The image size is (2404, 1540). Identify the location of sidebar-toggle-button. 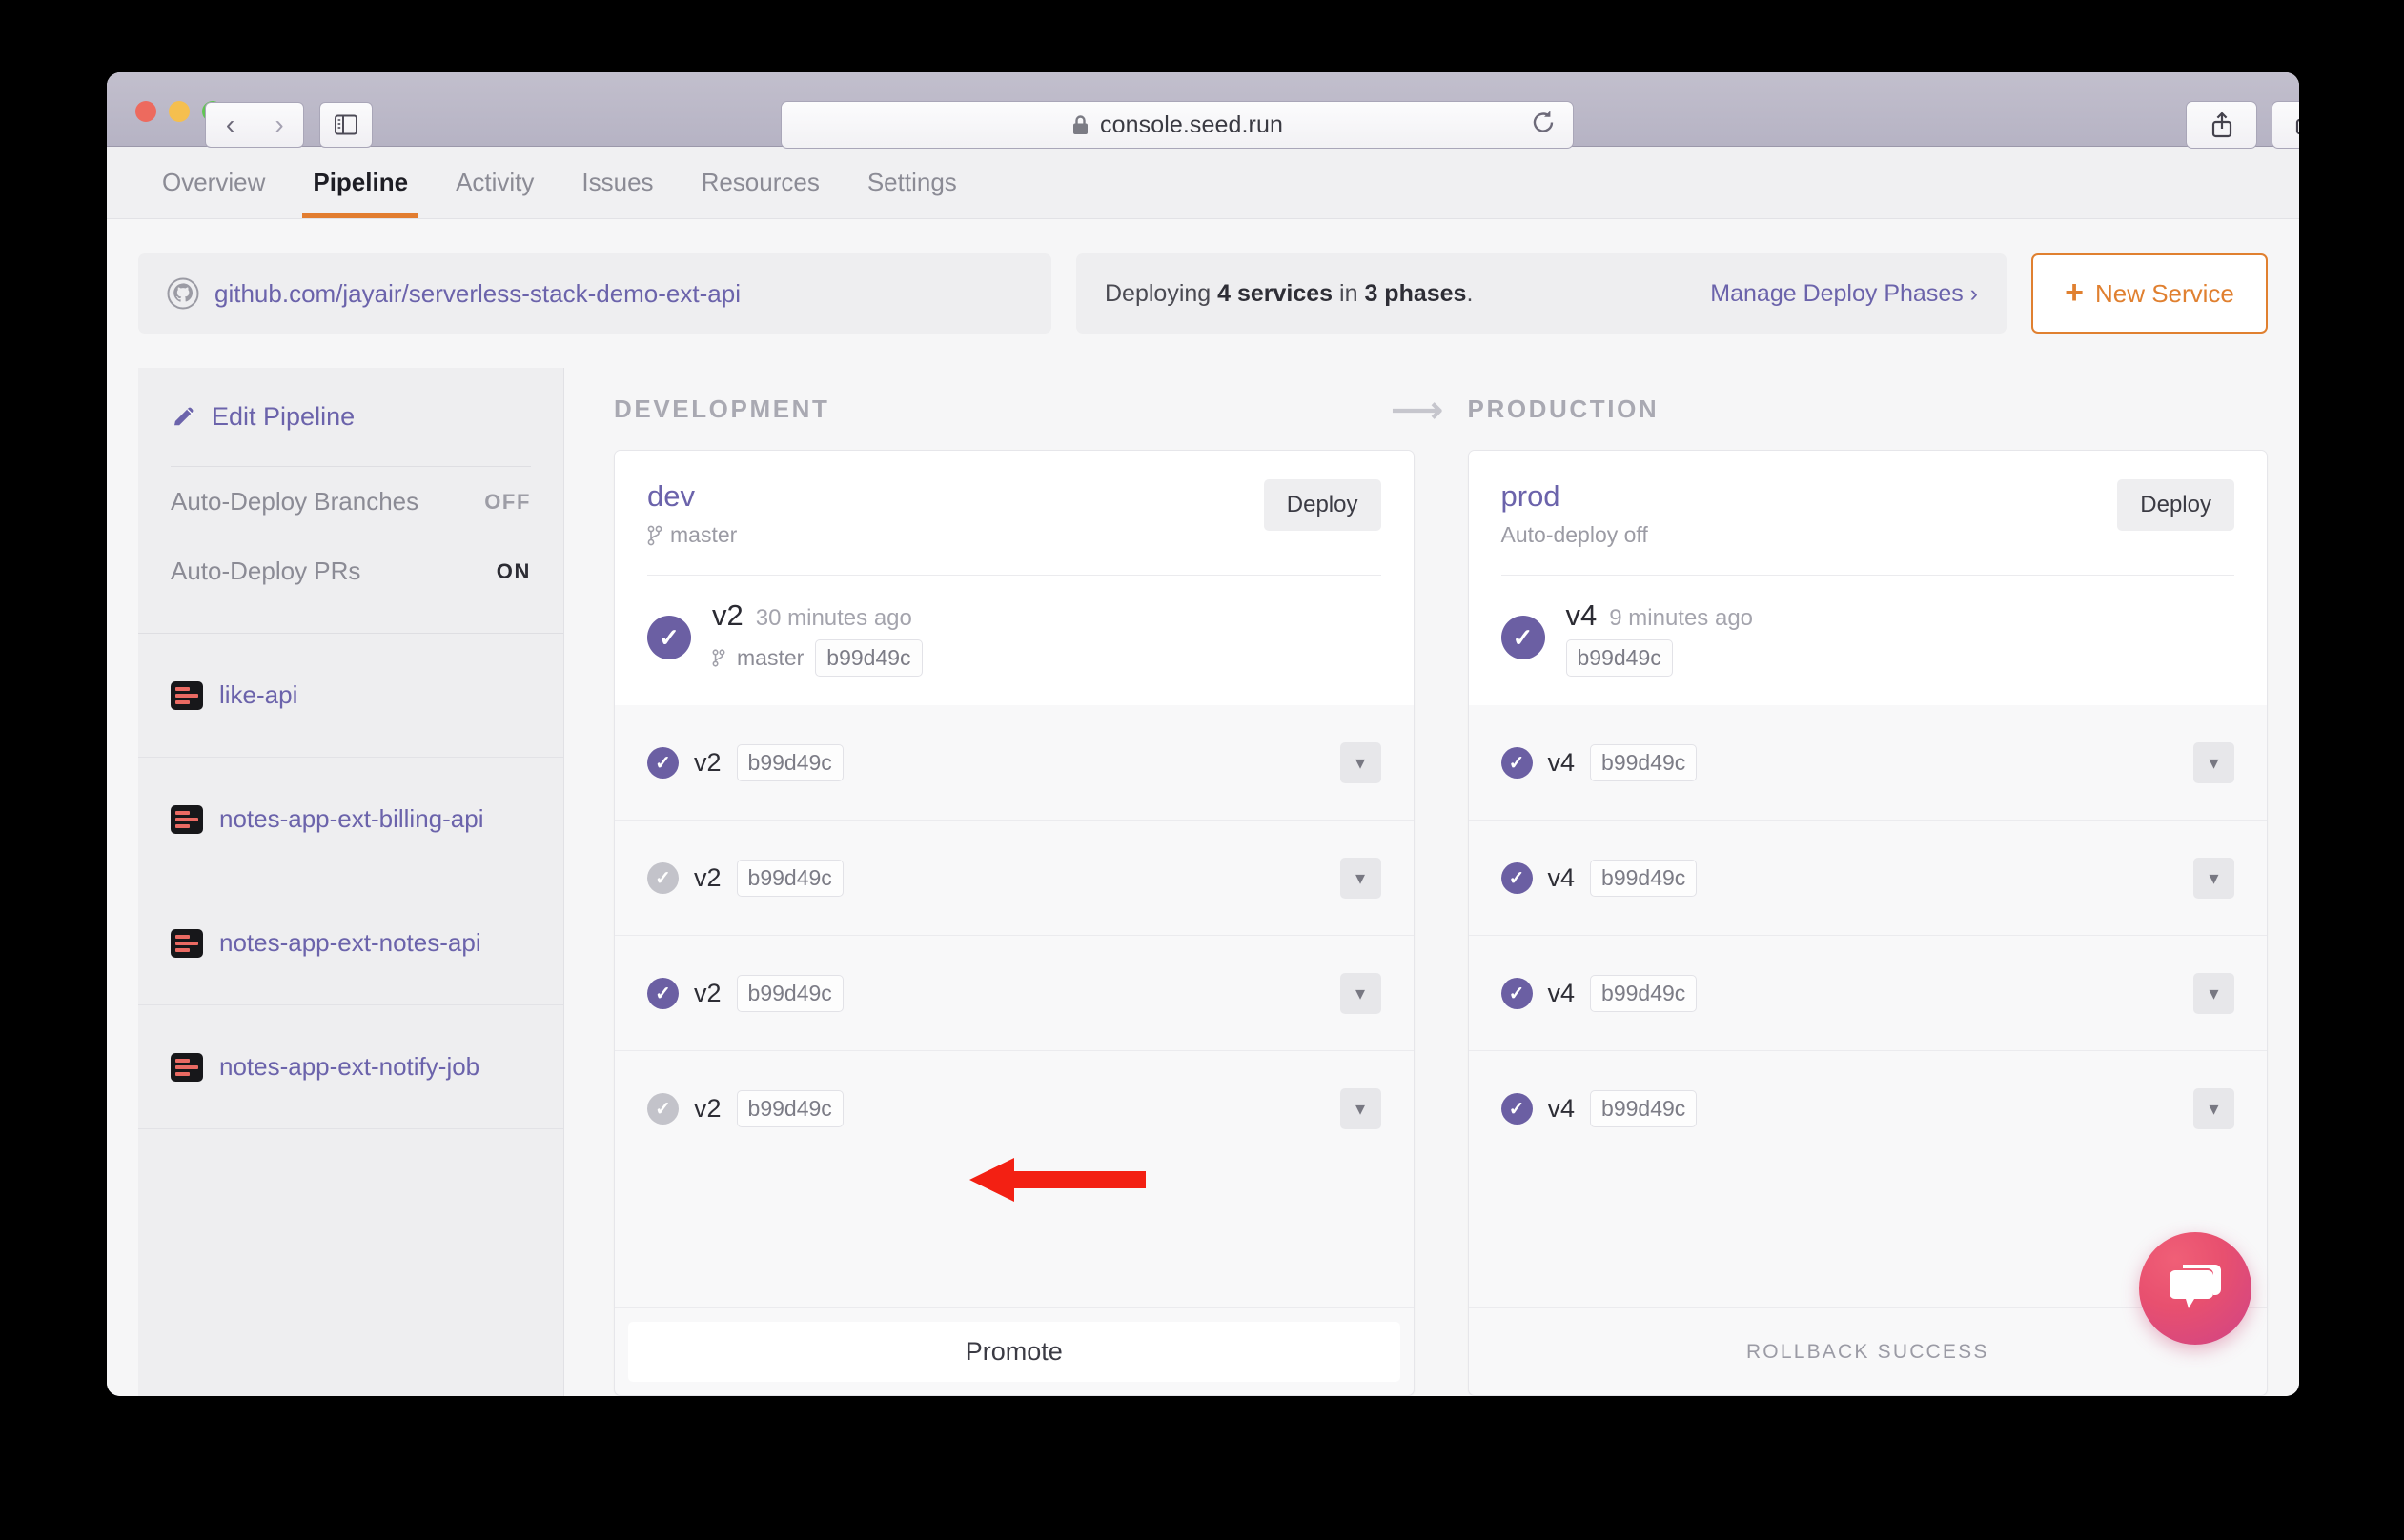
(346, 125).